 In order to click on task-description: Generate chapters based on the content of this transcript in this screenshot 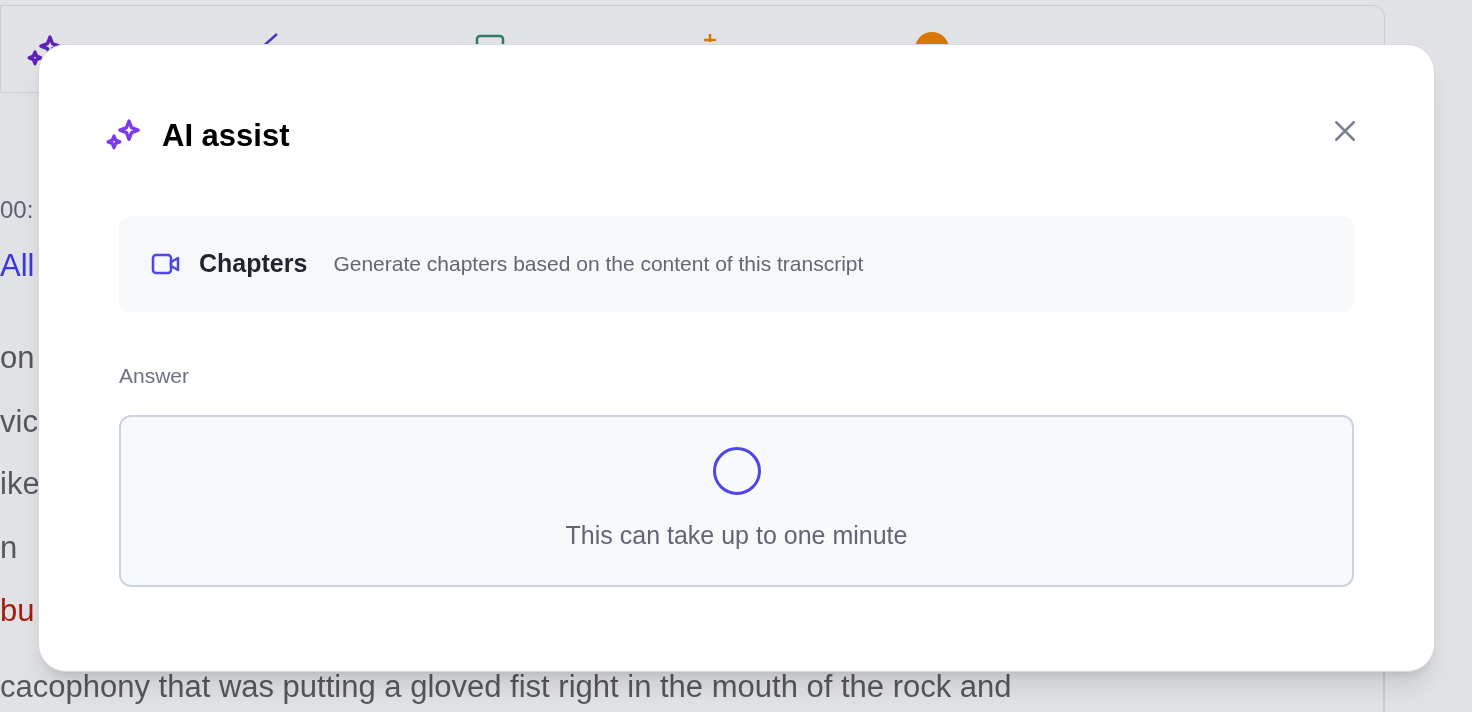, I will do `click(598, 263)`.